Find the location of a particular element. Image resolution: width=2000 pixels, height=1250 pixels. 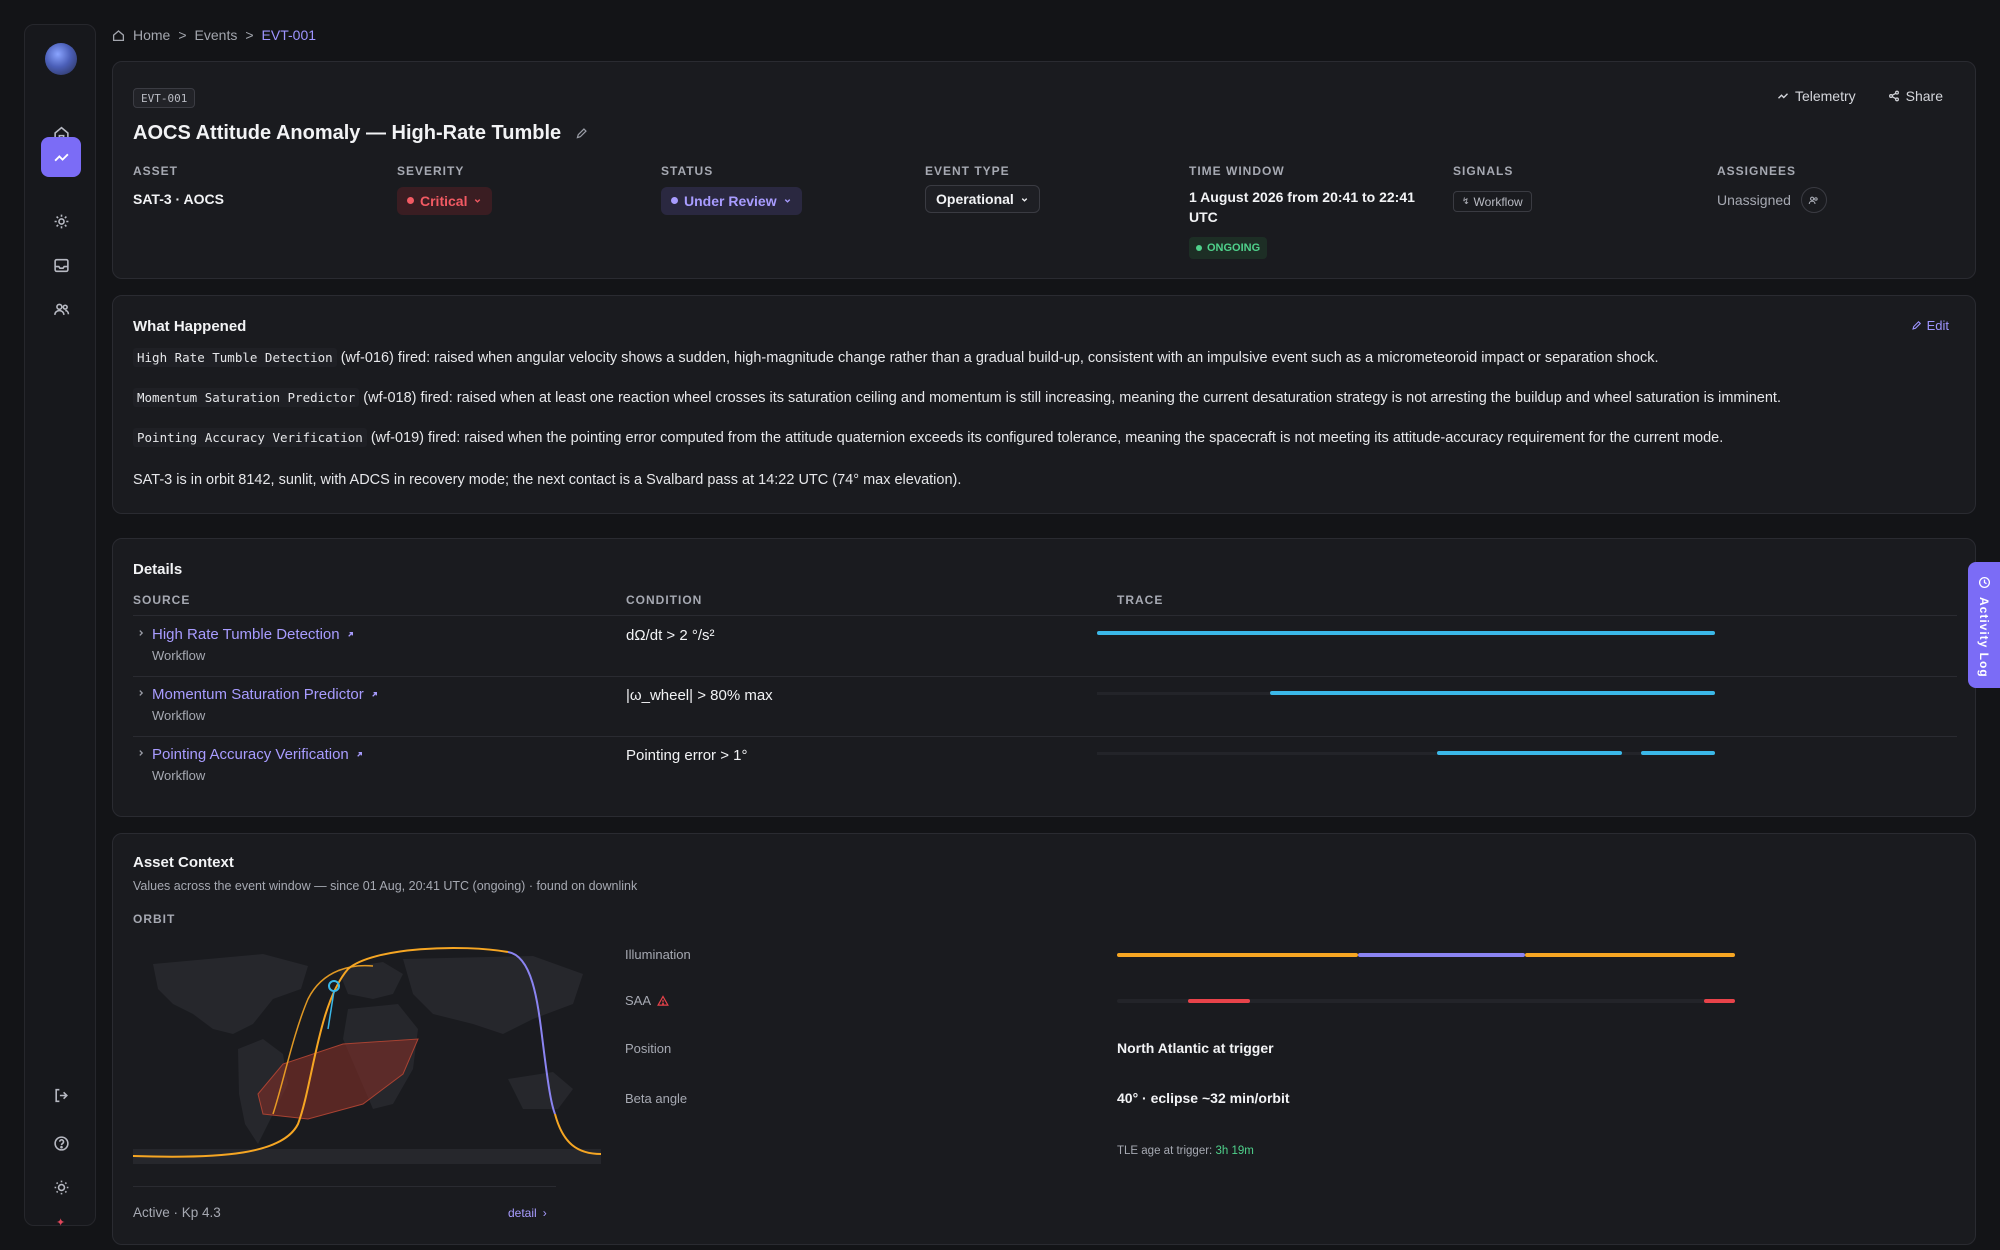

orbit-ground-track-map is located at coordinates (367, 1054).